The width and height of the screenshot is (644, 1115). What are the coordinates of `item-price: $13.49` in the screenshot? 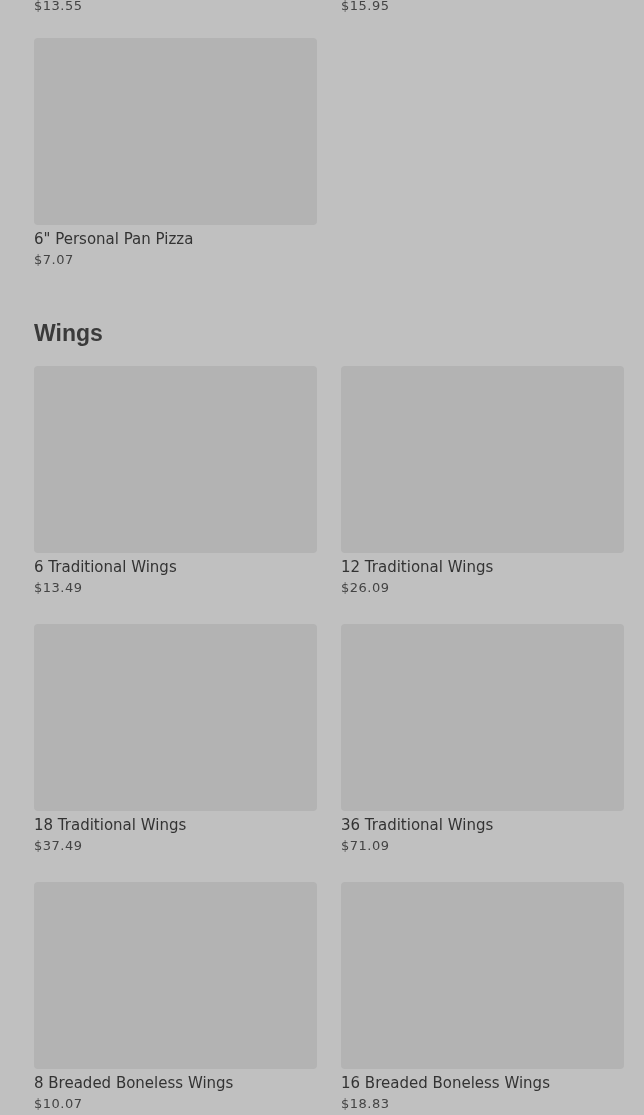 It's located at (59, 588).